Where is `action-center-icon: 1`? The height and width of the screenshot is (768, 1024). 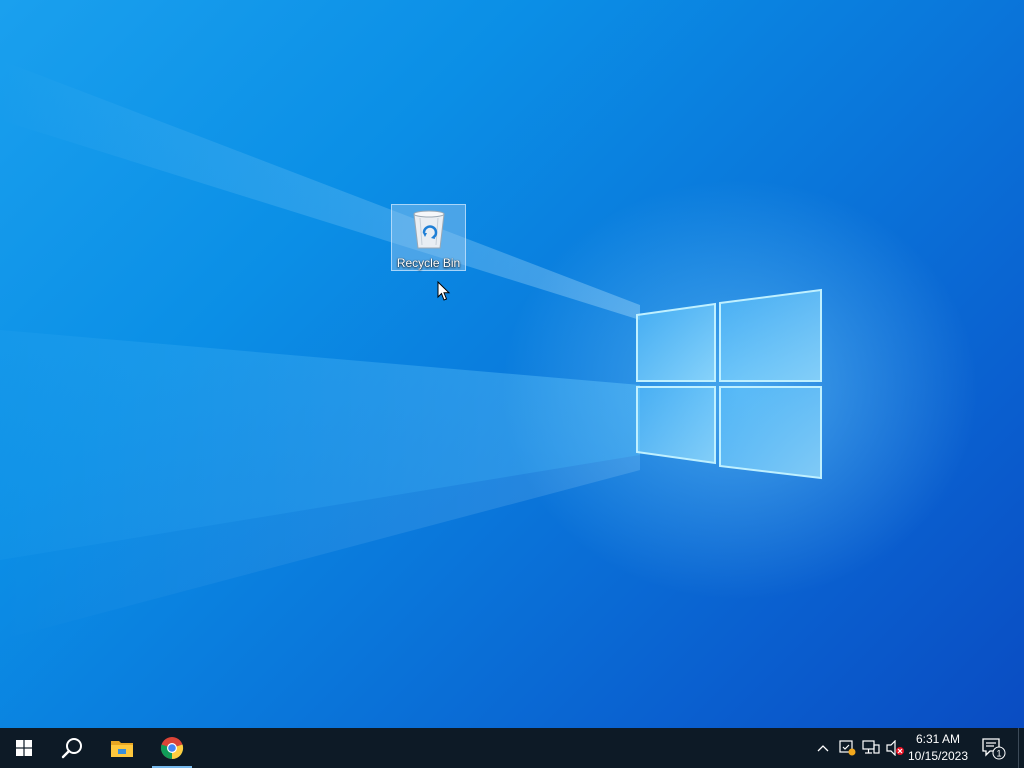 action-center-icon: 1 is located at coordinates (994, 749).